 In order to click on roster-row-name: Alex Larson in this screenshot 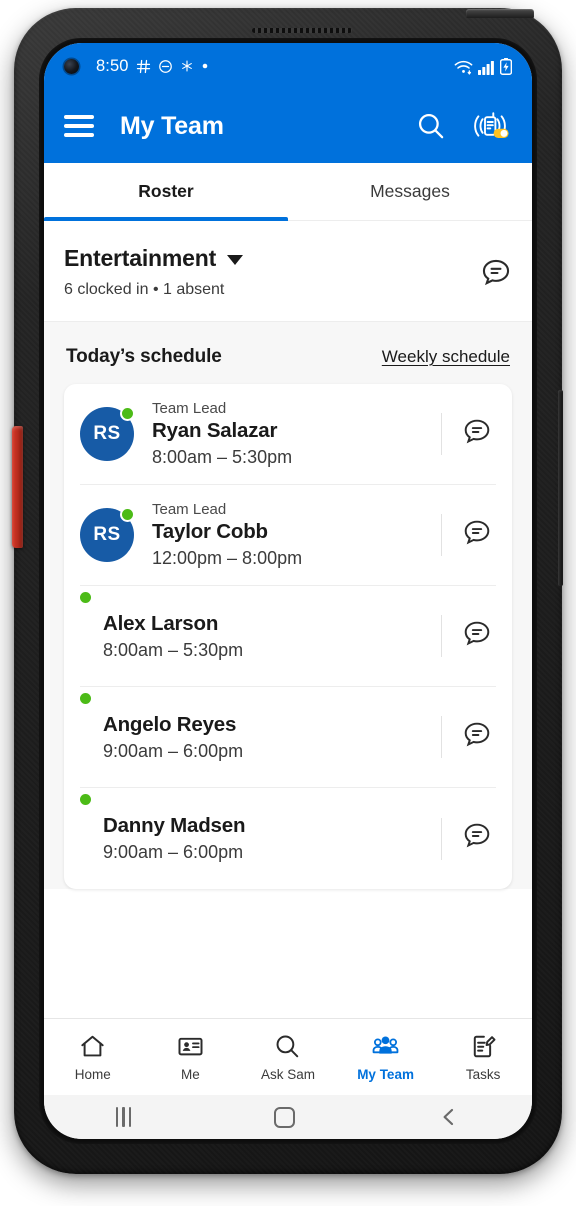, I will do `click(161, 623)`.